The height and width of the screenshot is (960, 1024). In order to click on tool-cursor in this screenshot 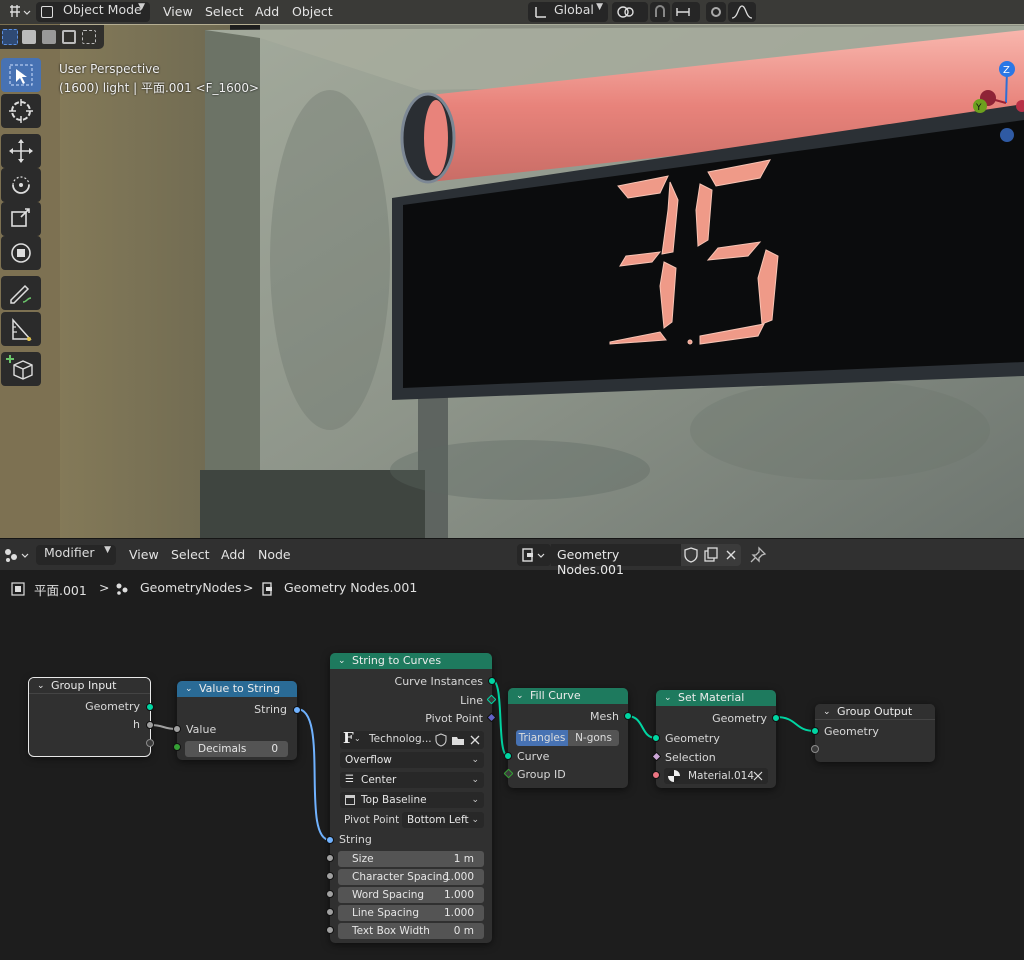, I will do `click(21, 111)`.